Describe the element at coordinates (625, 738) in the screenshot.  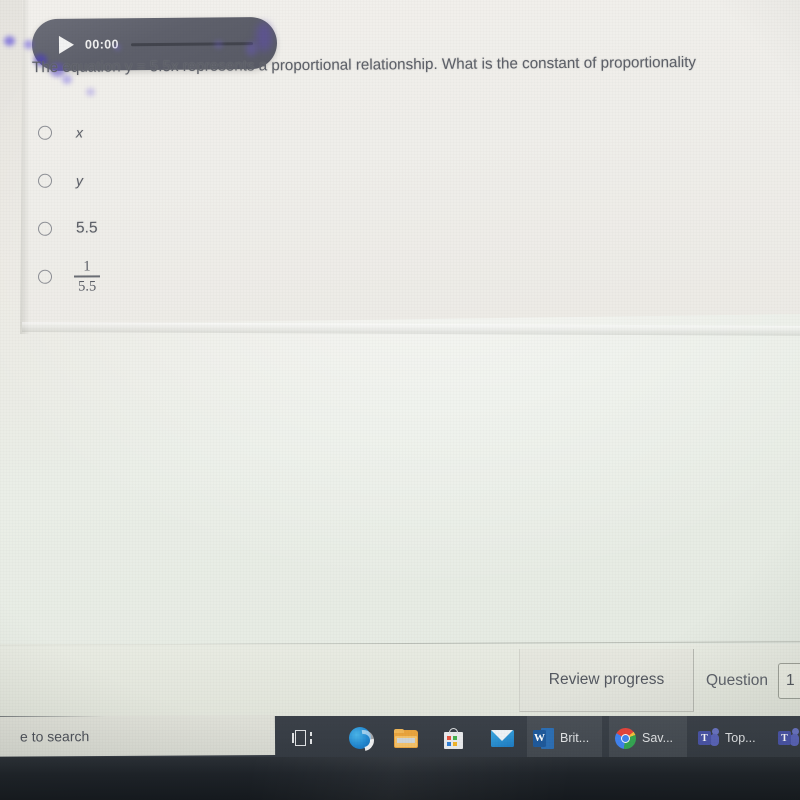
I see `chrome-icon` at that location.